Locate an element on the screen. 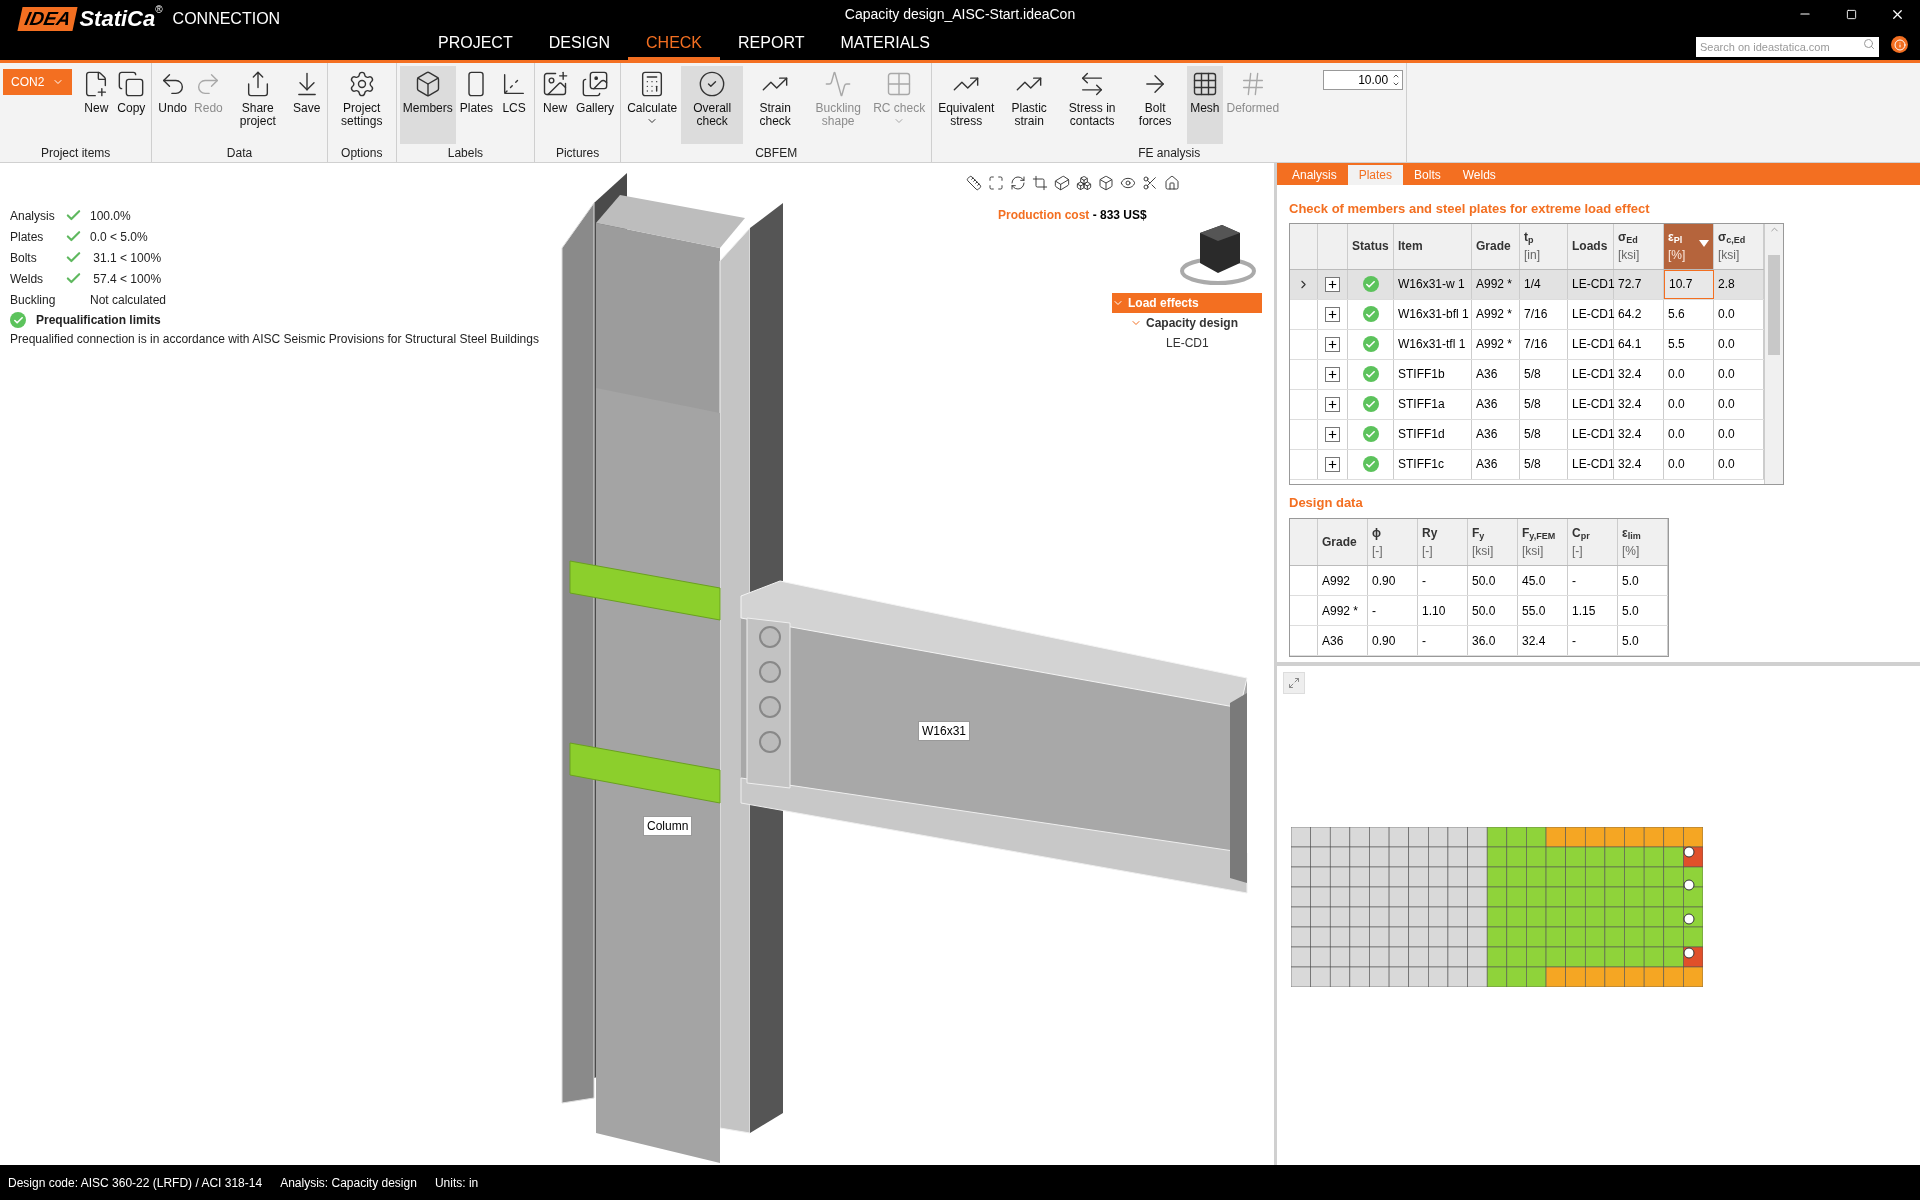 The image size is (1920, 1200). table-cell: W16x31-w 1 is located at coordinates (1433, 284).